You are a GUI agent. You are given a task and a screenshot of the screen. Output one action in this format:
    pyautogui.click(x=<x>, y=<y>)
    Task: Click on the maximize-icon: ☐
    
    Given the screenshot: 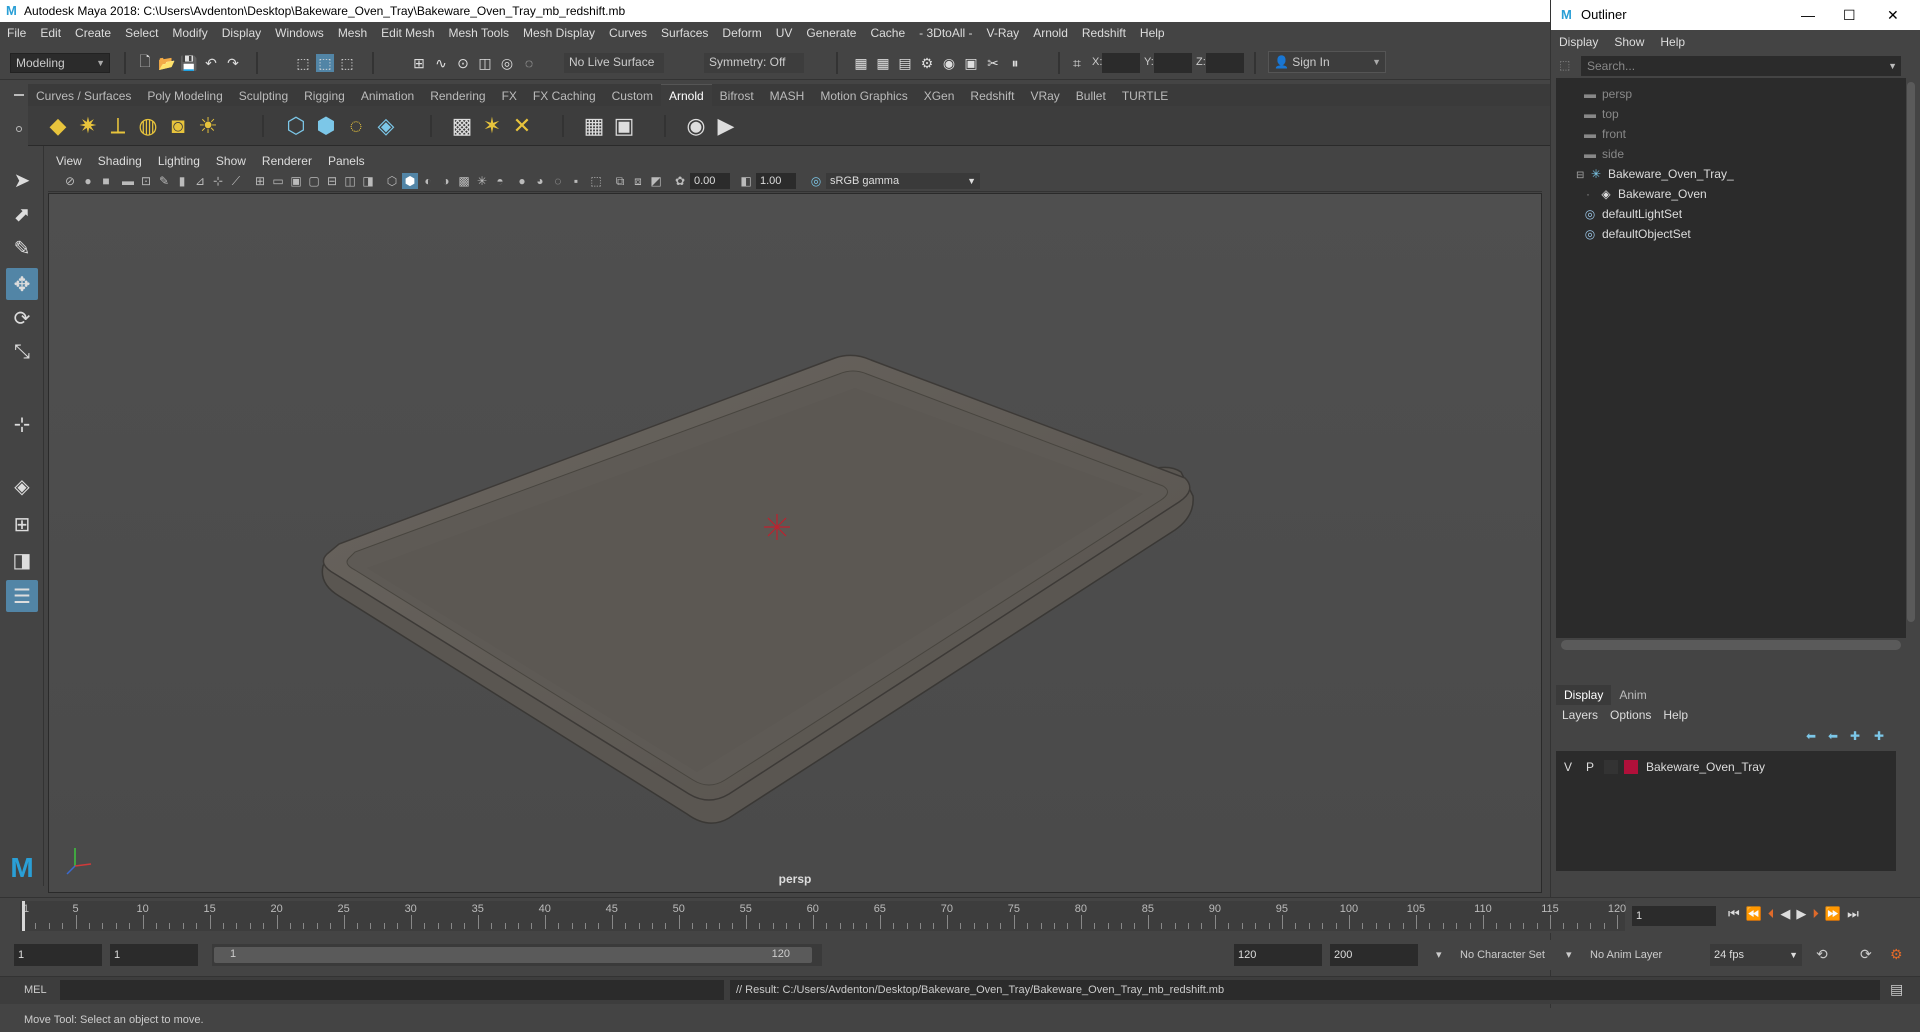 What is the action you would take?
    pyautogui.click(x=1849, y=15)
    